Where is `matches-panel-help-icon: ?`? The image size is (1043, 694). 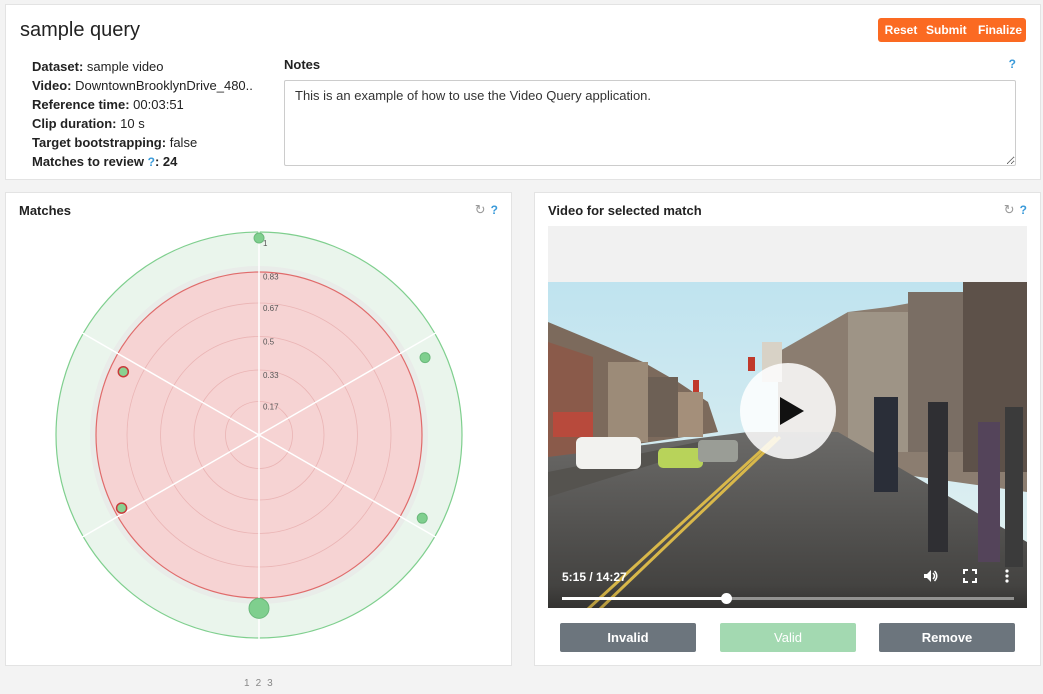 matches-panel-help-icon: ? is located at coordinates (494, 210).